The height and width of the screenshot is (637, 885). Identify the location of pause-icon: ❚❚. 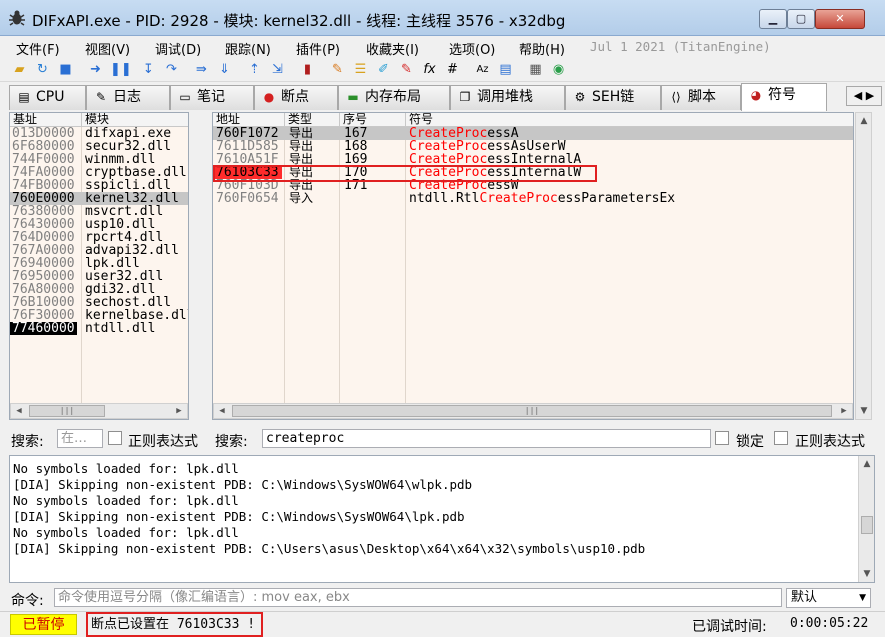
(121, 69).